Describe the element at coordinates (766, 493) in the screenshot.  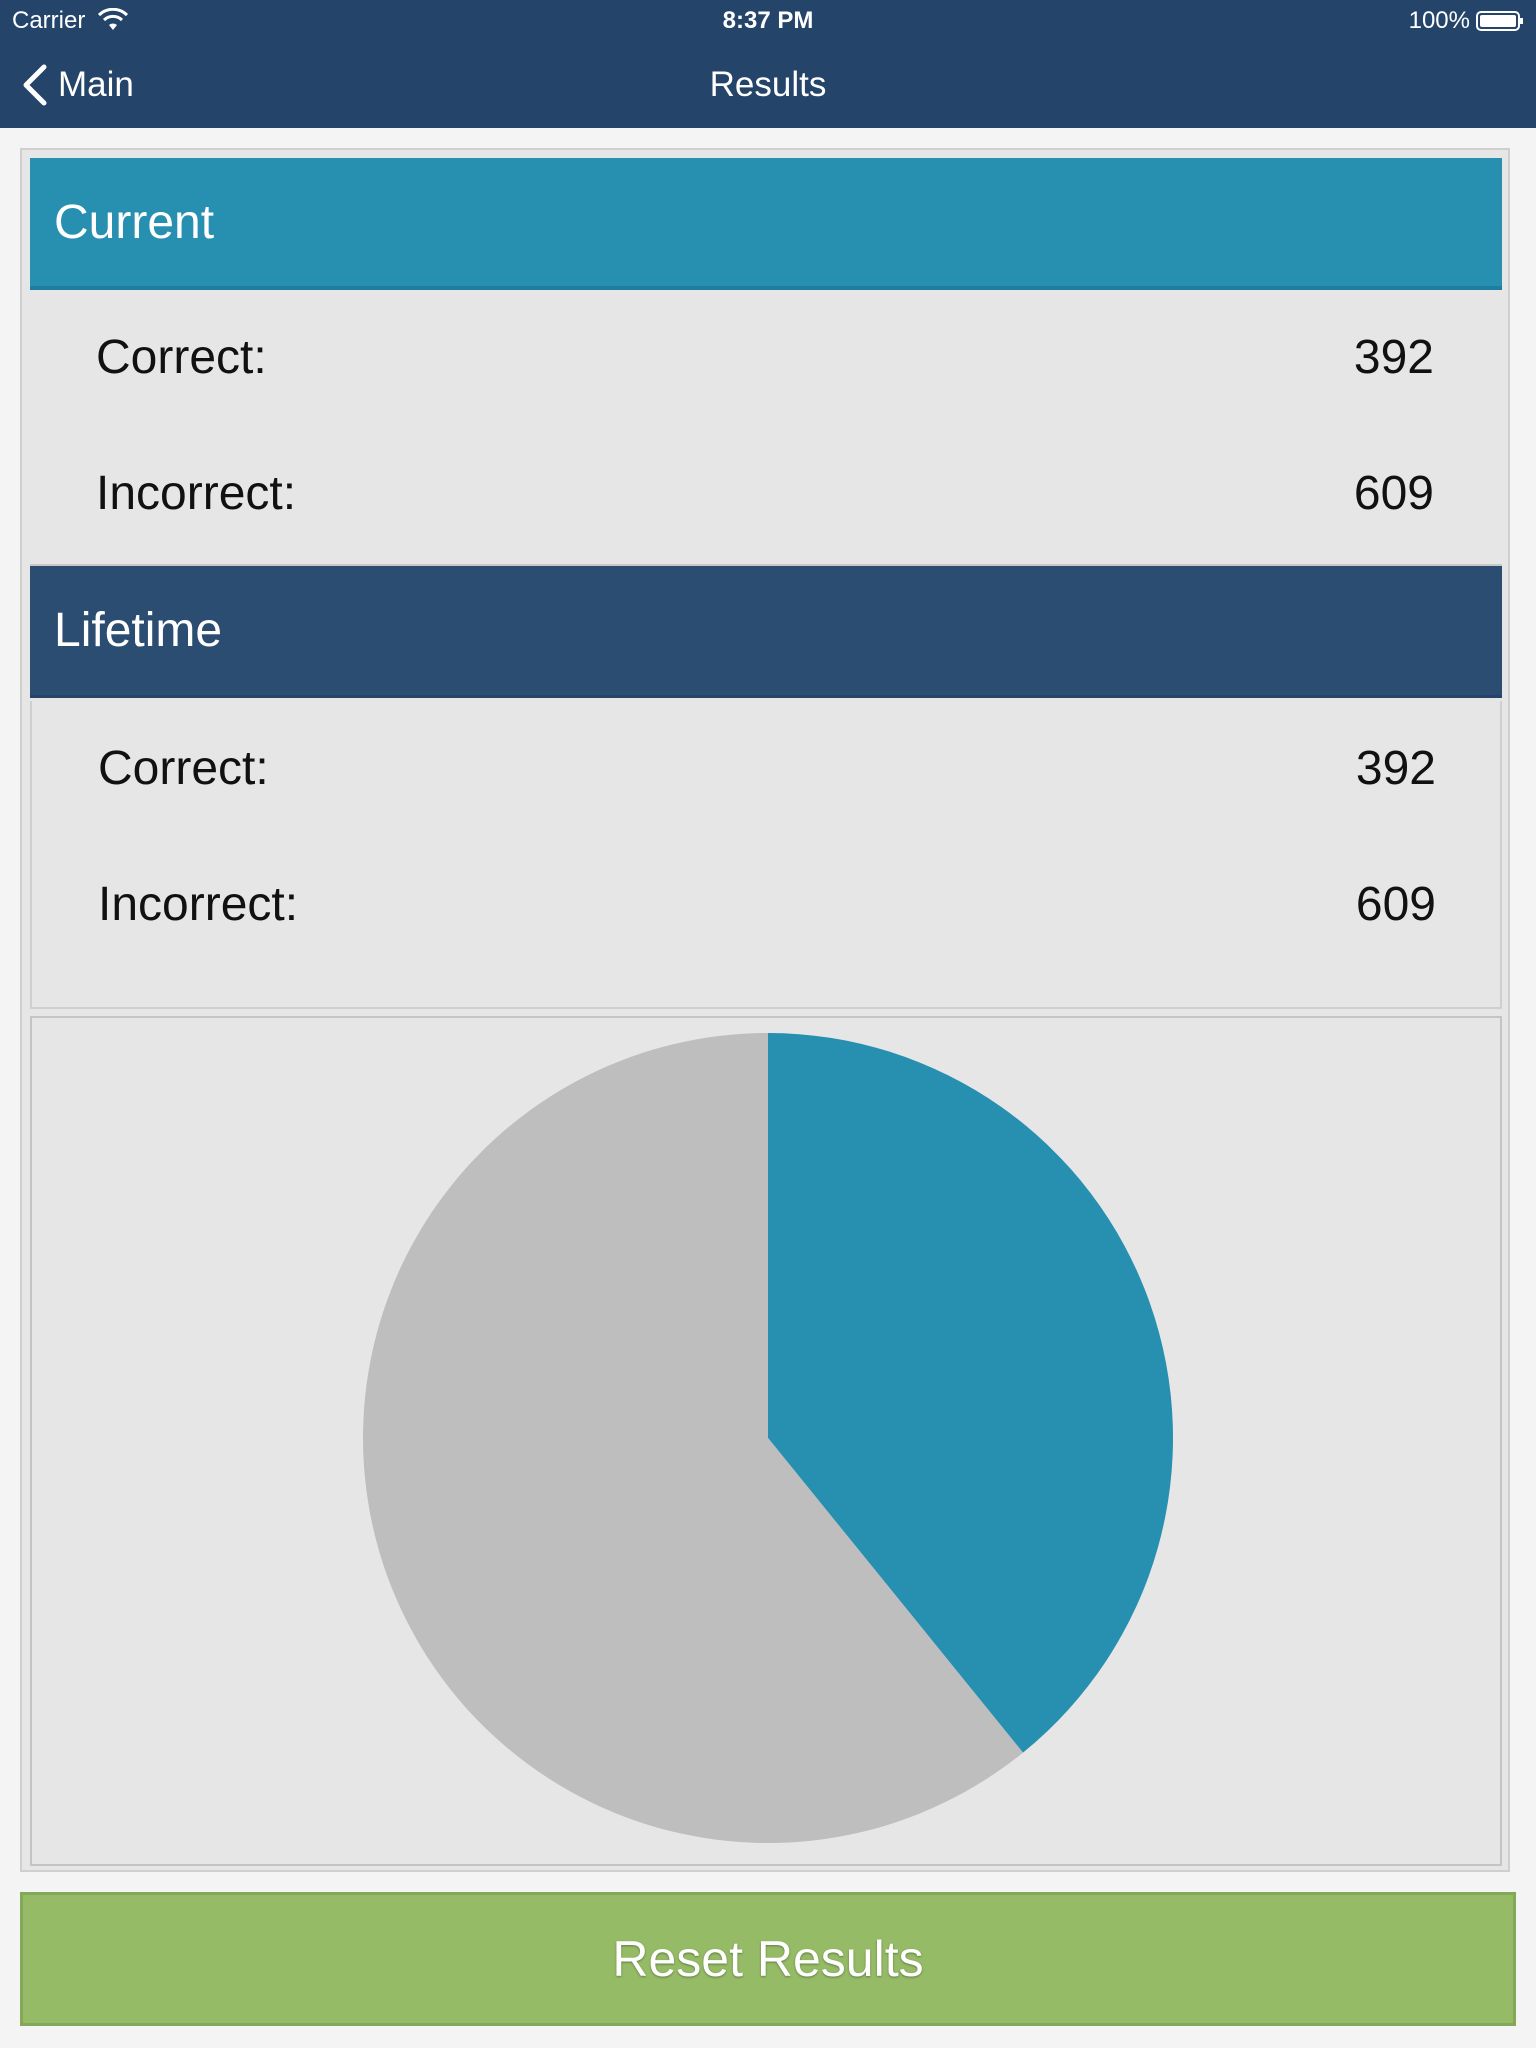
I see `current-incorrect-row: Incorrect: 609` at that location.